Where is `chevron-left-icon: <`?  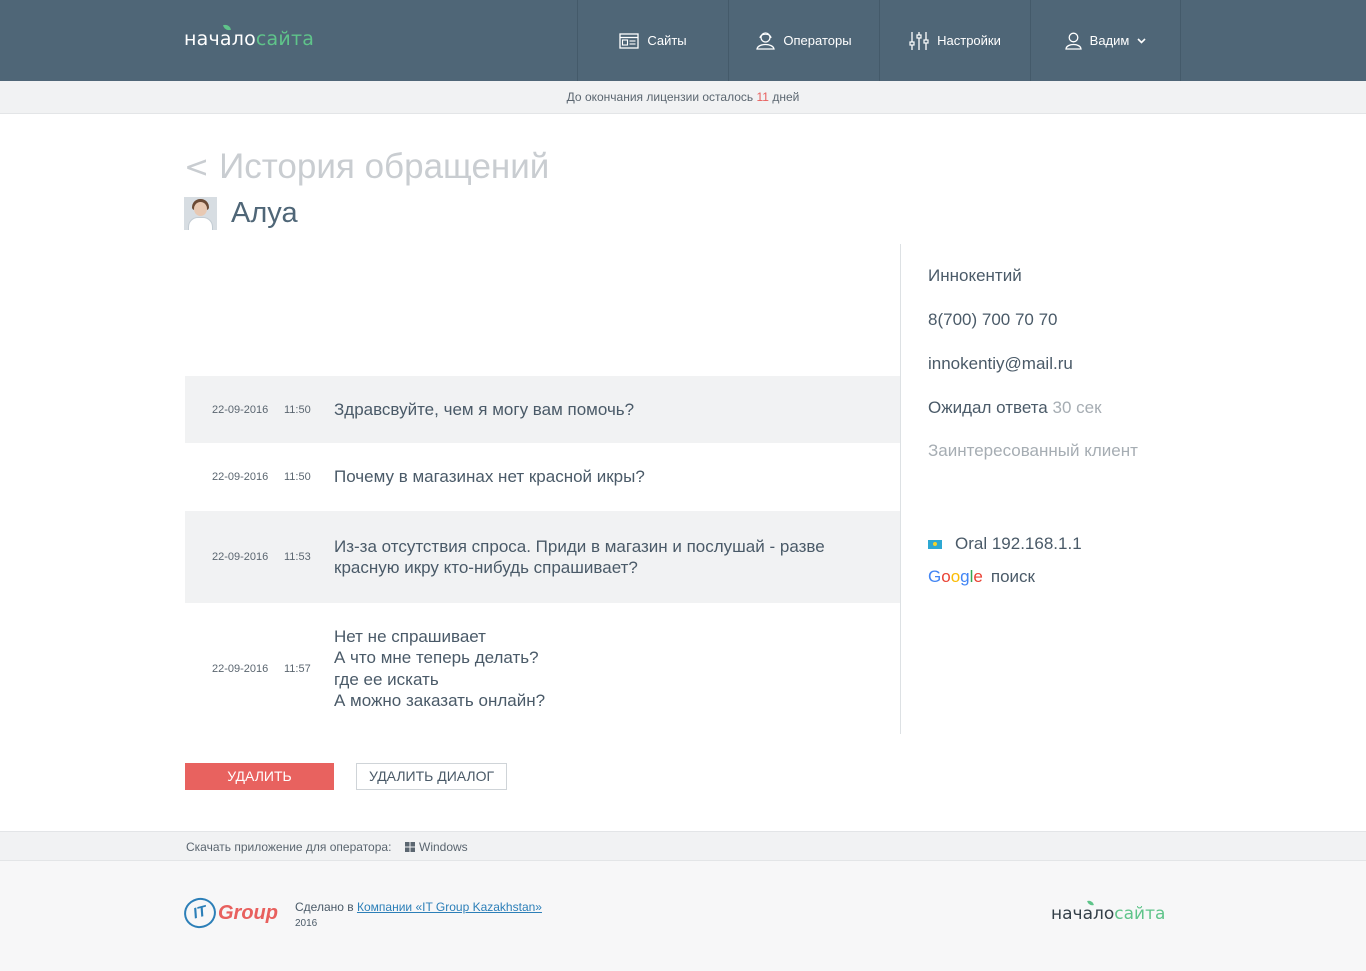
chevron-left-icon: < is located at coordinates (197, 167).